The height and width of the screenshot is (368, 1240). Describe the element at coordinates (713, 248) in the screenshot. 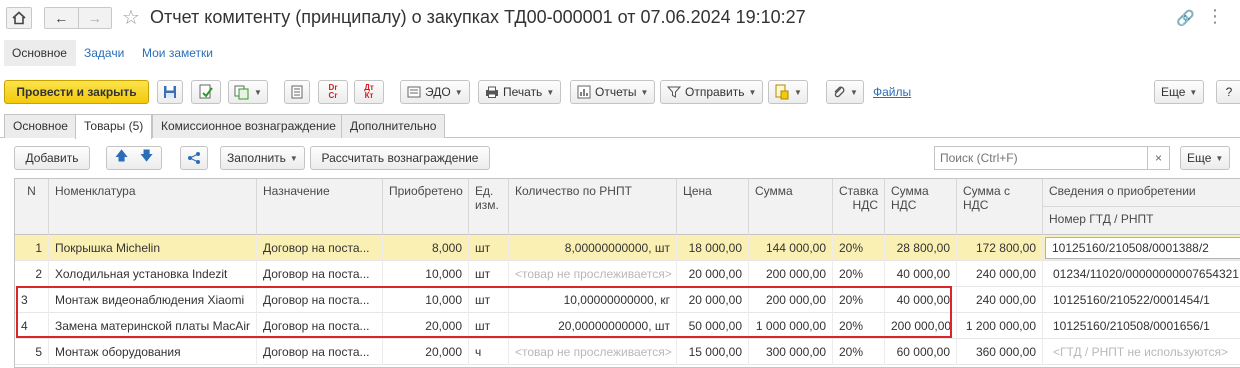

I see `cell-price: 18 000,00` at that location.